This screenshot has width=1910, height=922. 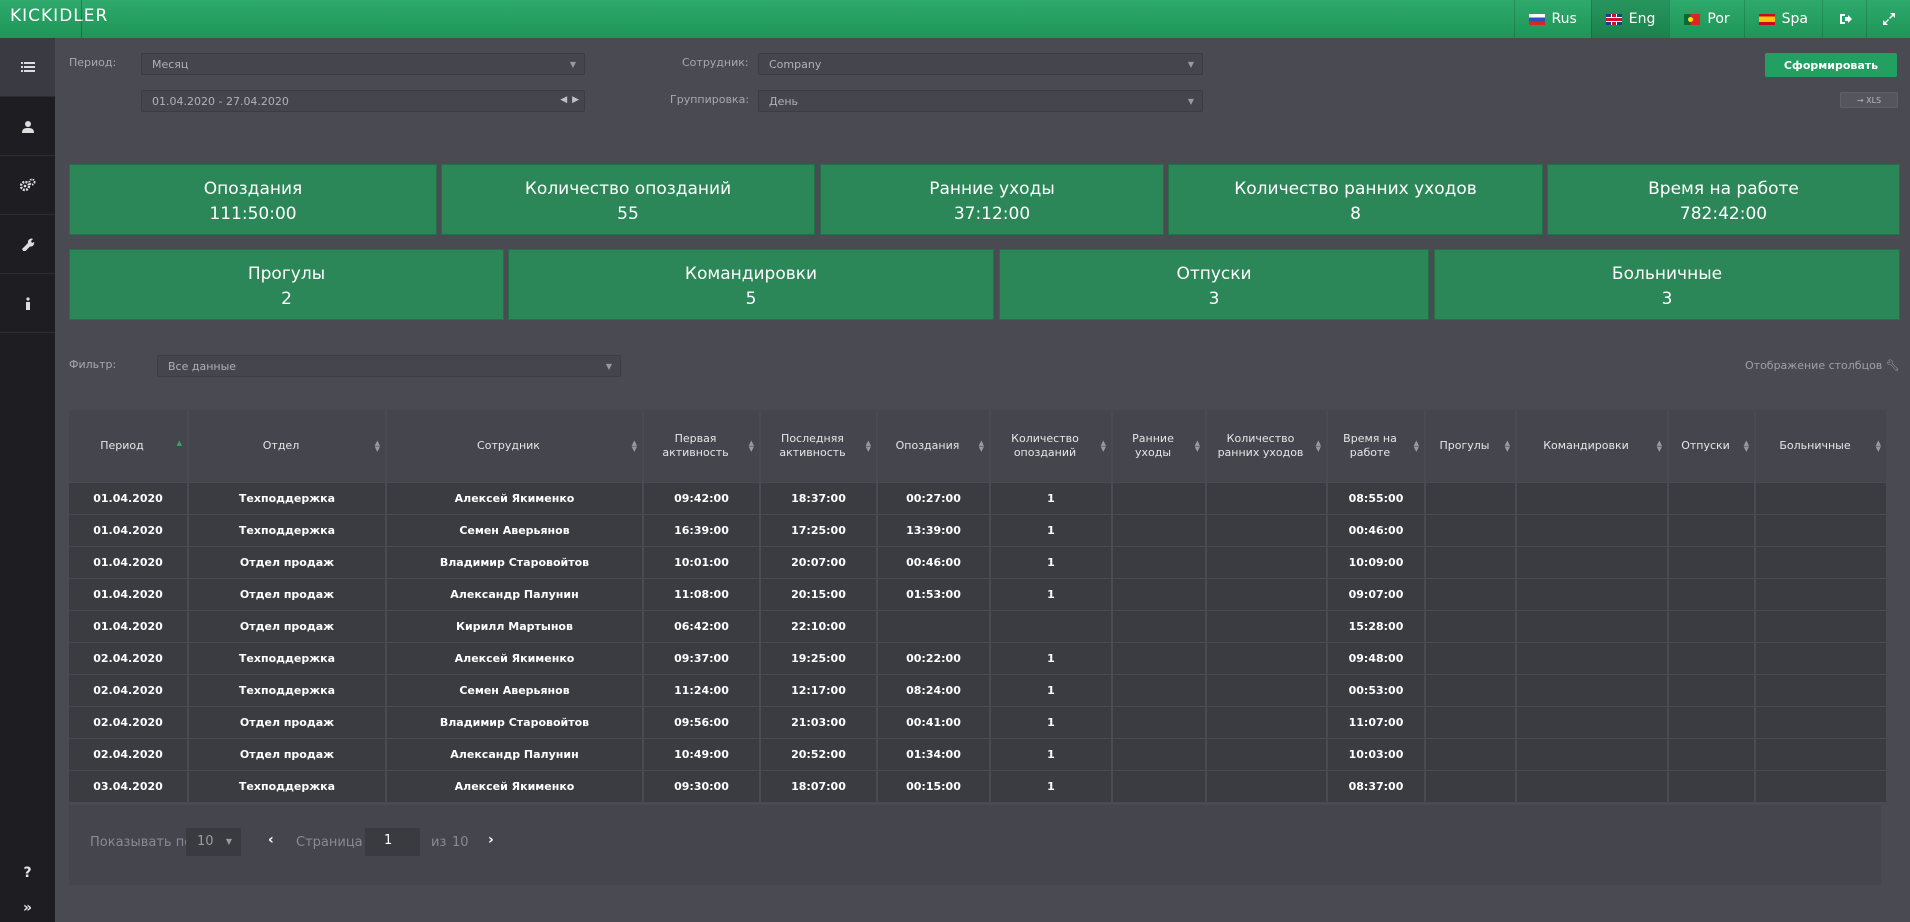 I want to click on column-header: Последняя активность ▲ ▼, so click(x=819, y=446).